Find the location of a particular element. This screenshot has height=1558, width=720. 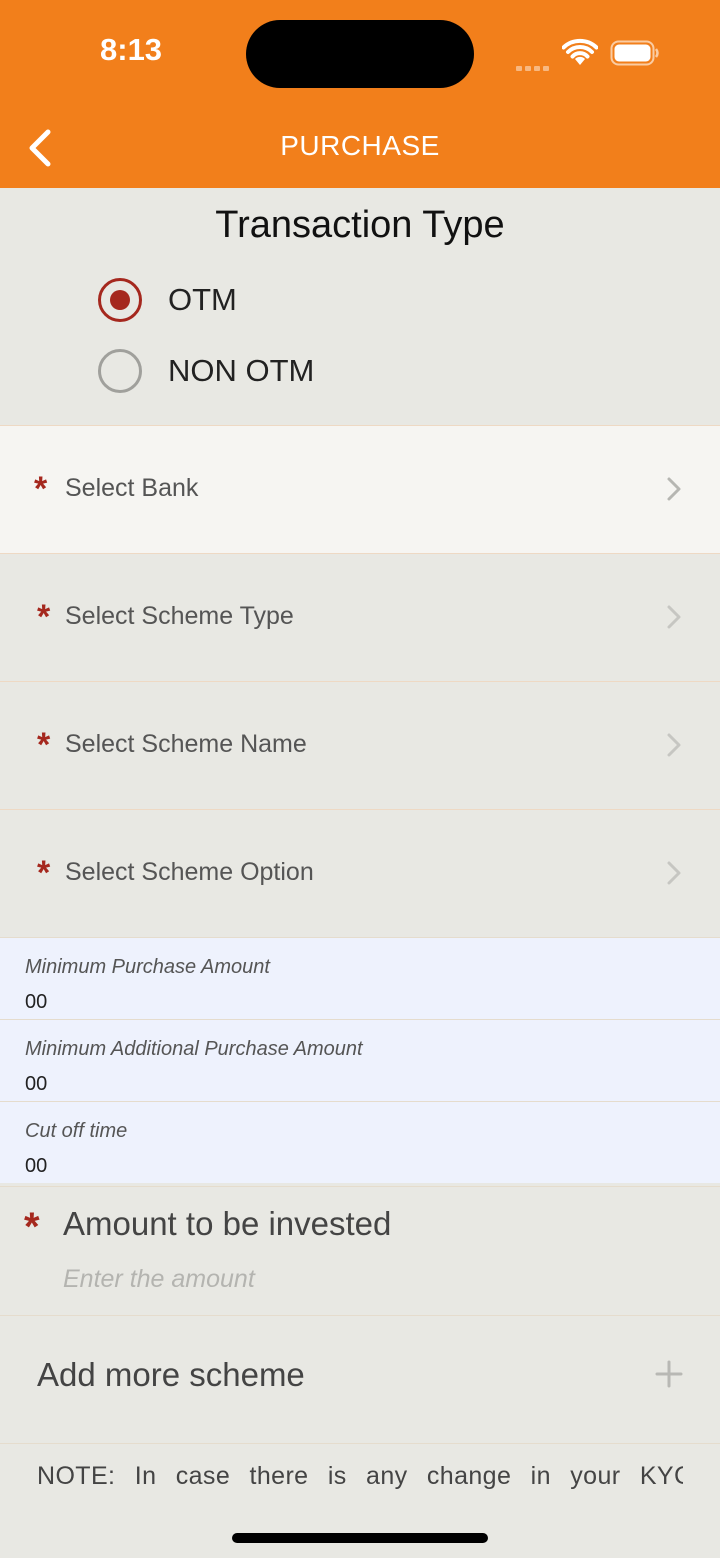

select-scheme-type-label: Select Scheme Type is located at coordinates (179, 616).